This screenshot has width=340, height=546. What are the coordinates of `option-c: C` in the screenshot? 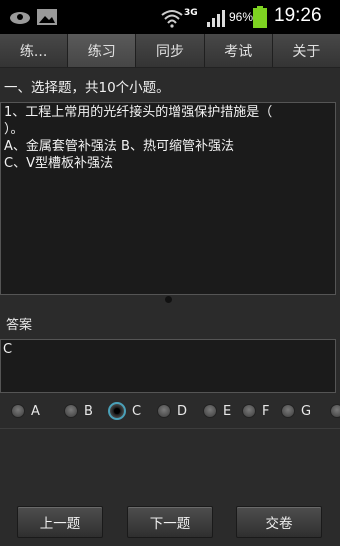 It's located at (124, 411).